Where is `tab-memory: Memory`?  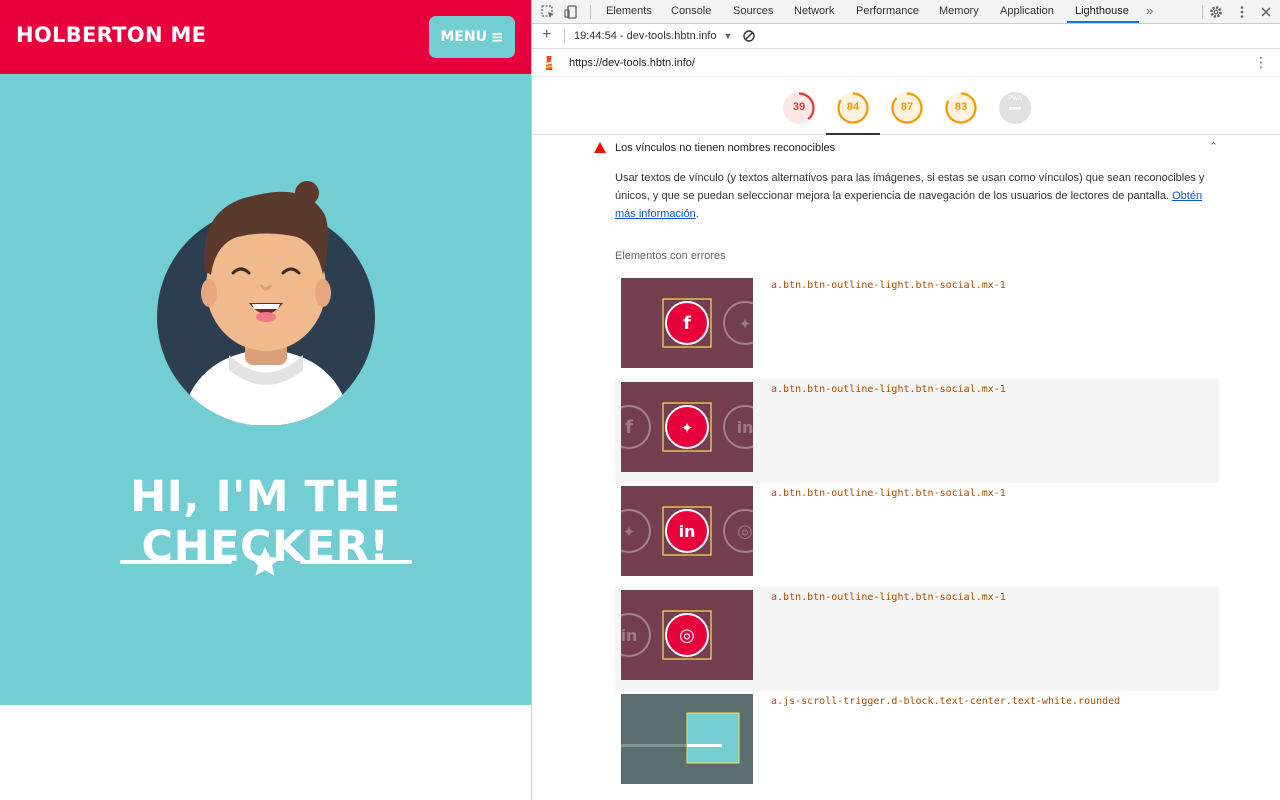 tab-memory: Memory is located at coordinates (959, 11).